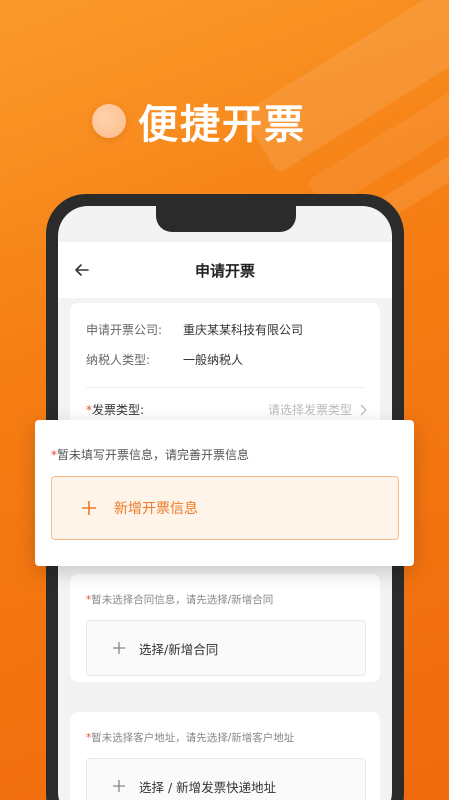 This screenshot has width=449, height=800. Describe the element at coordinates (309, 410) in the screenshot. I see `invoice-type-placeholder: 请选择发票类型` at that location.